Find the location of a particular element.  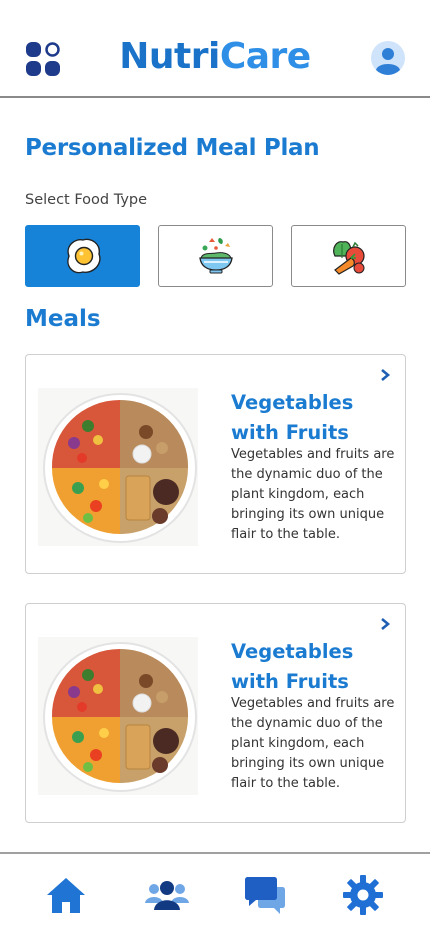

nav-community is located at coordinates (167, 895).